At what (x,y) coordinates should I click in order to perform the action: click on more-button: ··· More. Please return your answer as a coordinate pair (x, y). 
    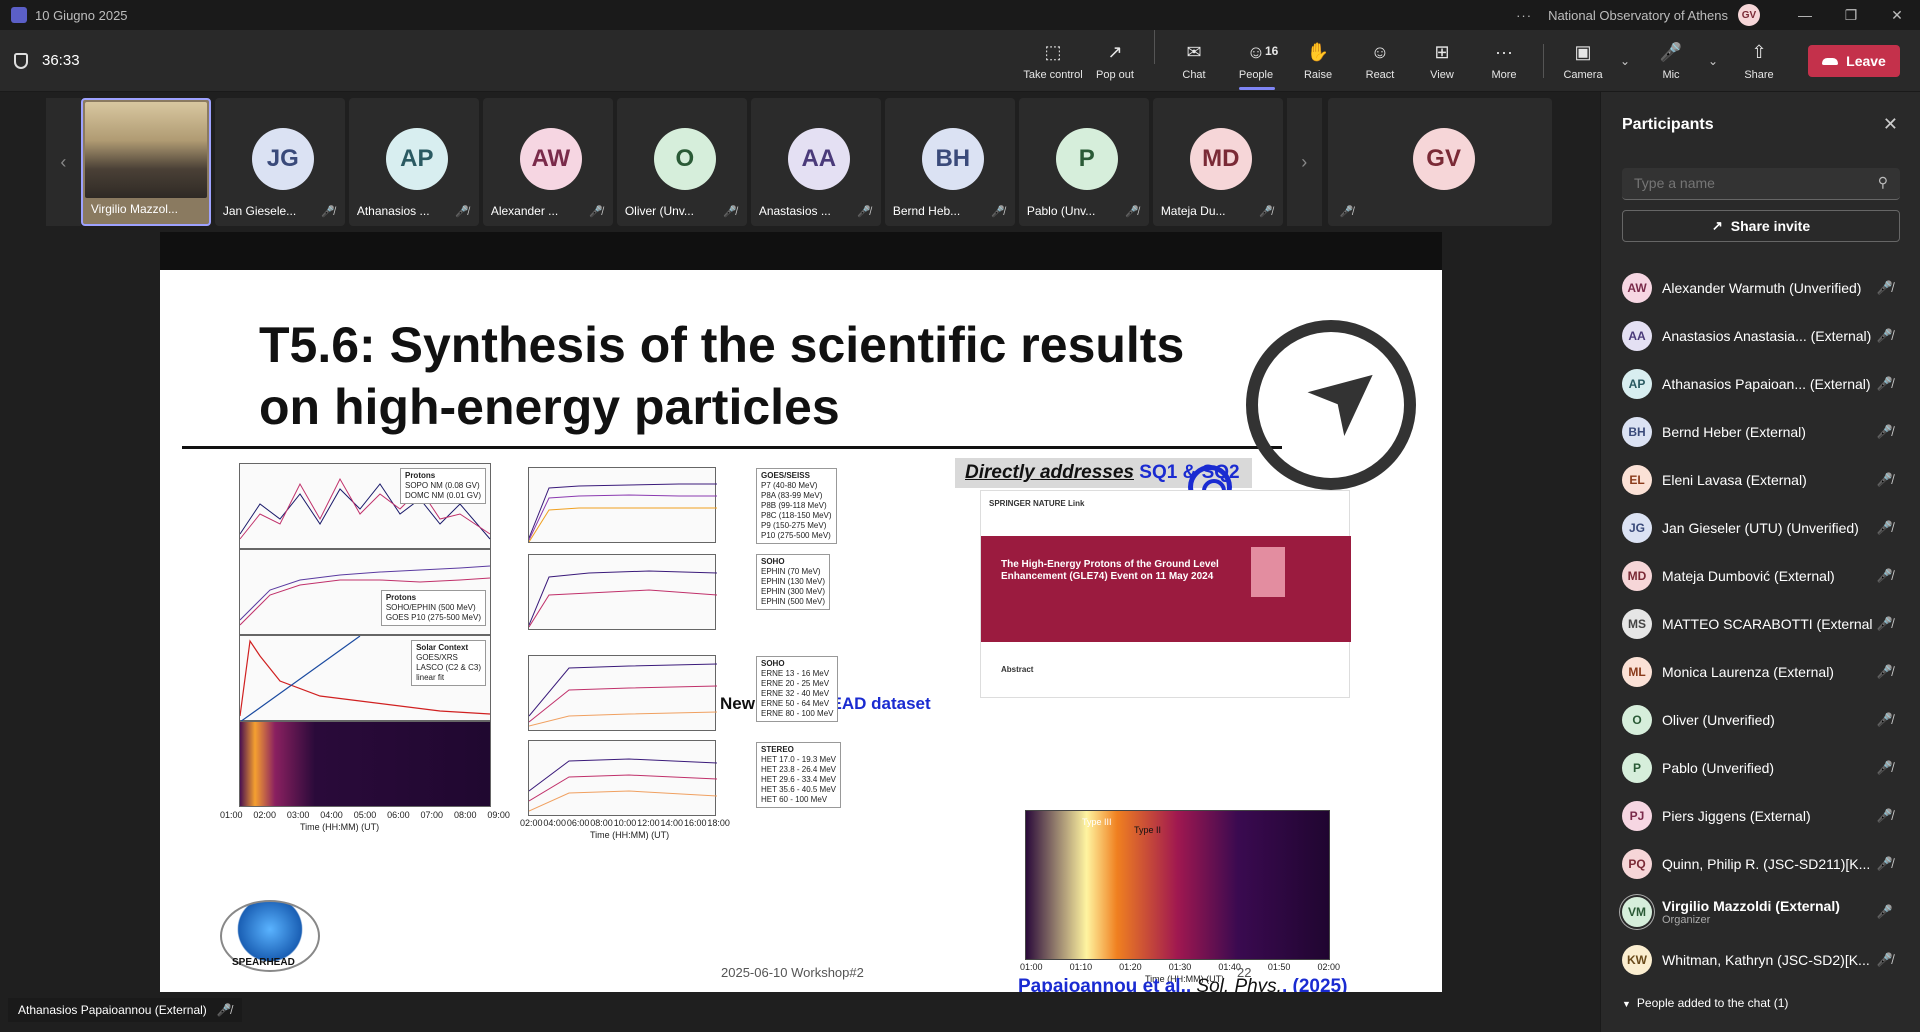
    Looking at the image, I should click on (1504, 61).